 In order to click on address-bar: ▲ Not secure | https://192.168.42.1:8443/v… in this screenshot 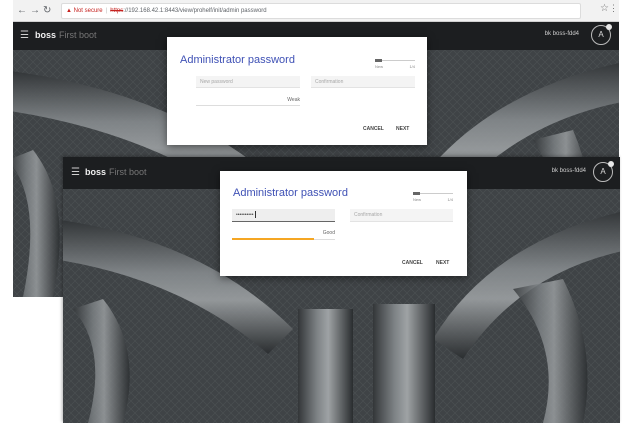, I will do `click(321, 11)`.